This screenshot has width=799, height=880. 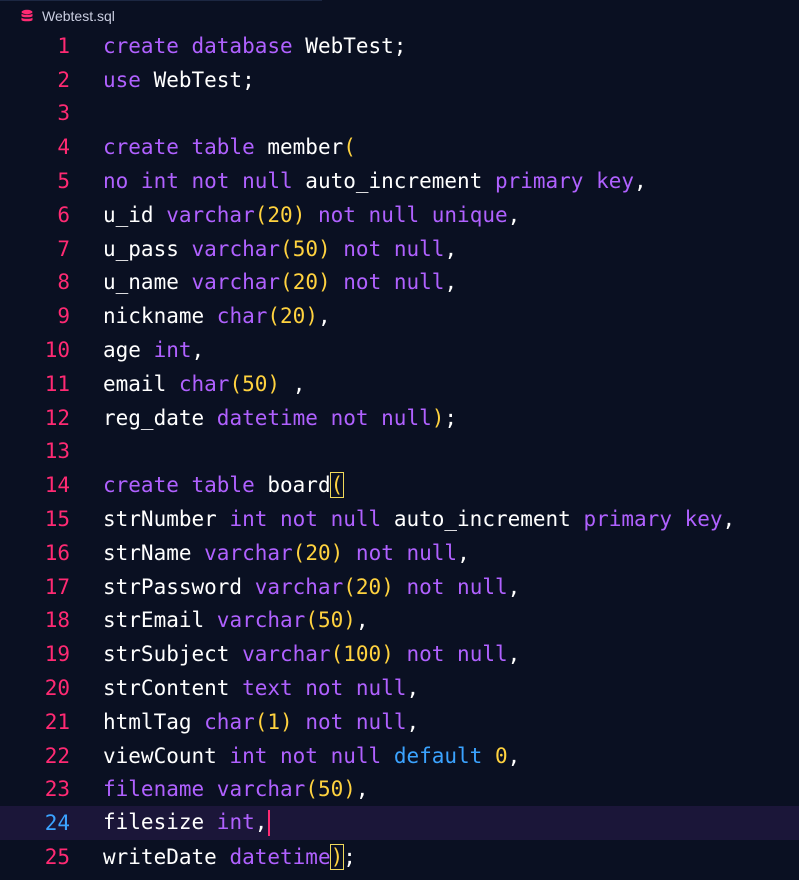 I want to click on code-token: not null, so click(x=450, y=654).